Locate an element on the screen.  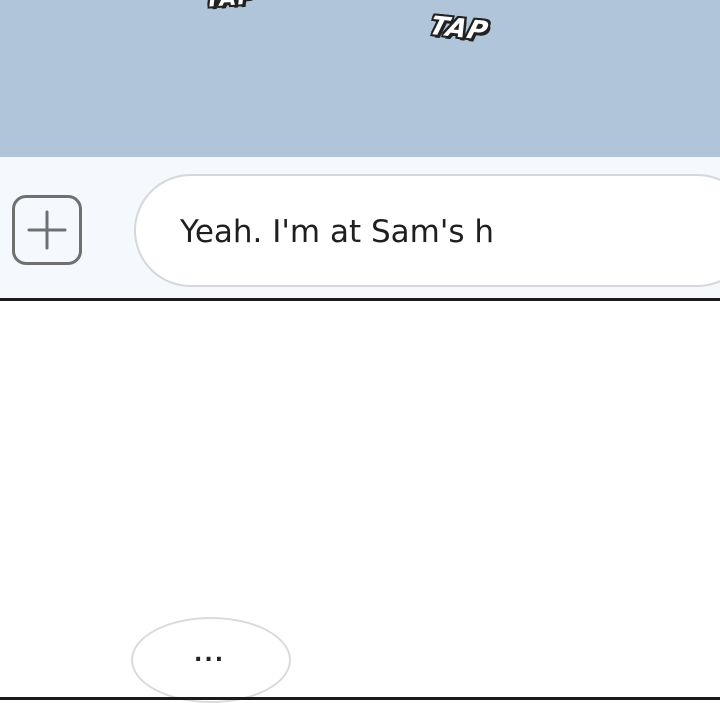
plus-square-icon is located at coordinates (47, 230).